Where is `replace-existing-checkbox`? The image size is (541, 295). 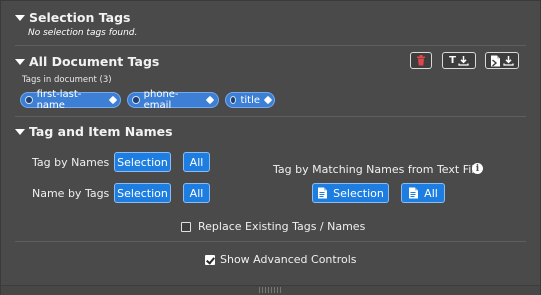
replace-existing-checkbox is located at coordinates (186, 227).